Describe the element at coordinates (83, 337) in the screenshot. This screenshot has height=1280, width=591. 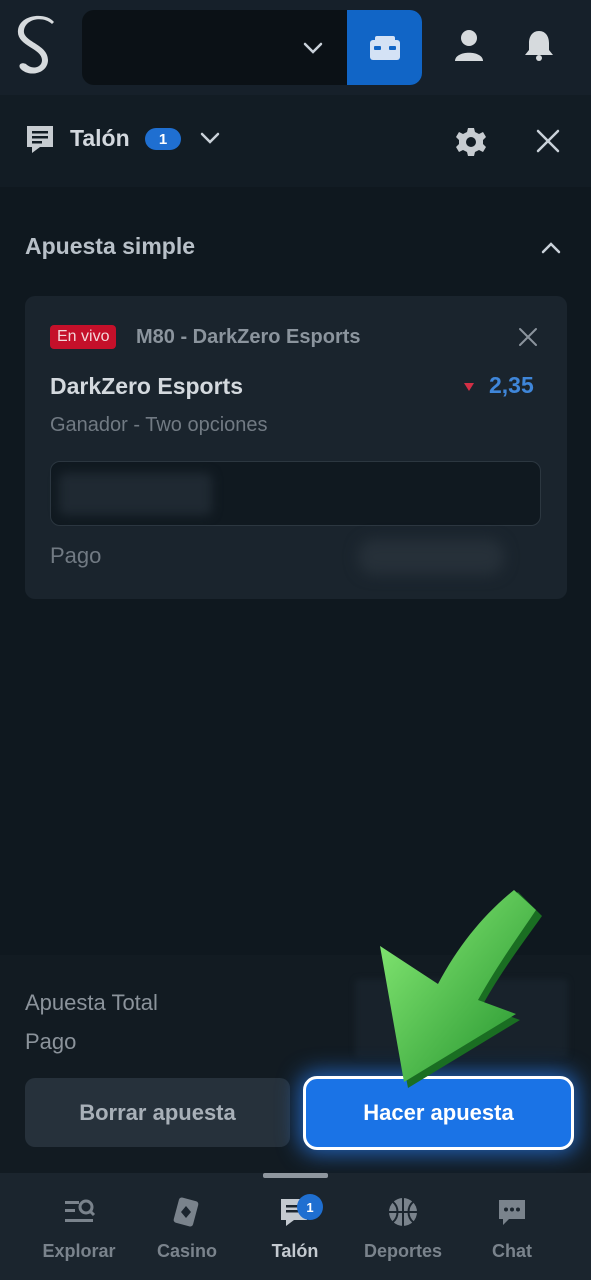
I see `live-badge: En vivo` at that location.